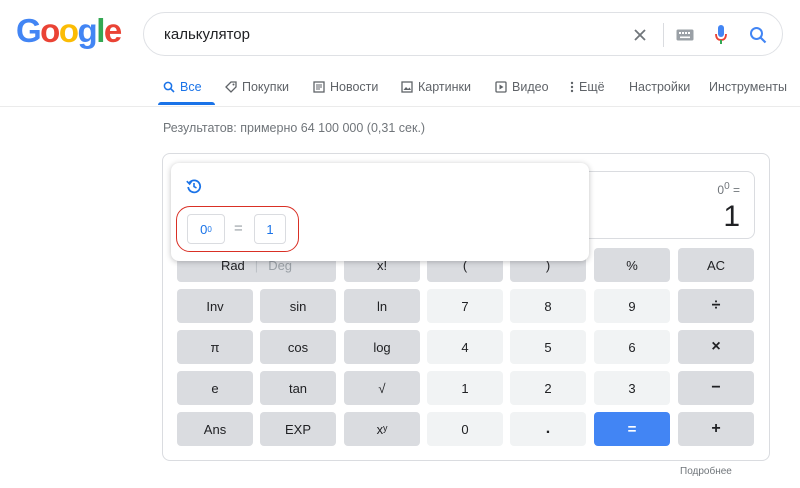 This screenshot has width=800, height=488. Describe the element at coordinates (727, 186) in the screenshot. I see `expression-exponent: 0` at that location.